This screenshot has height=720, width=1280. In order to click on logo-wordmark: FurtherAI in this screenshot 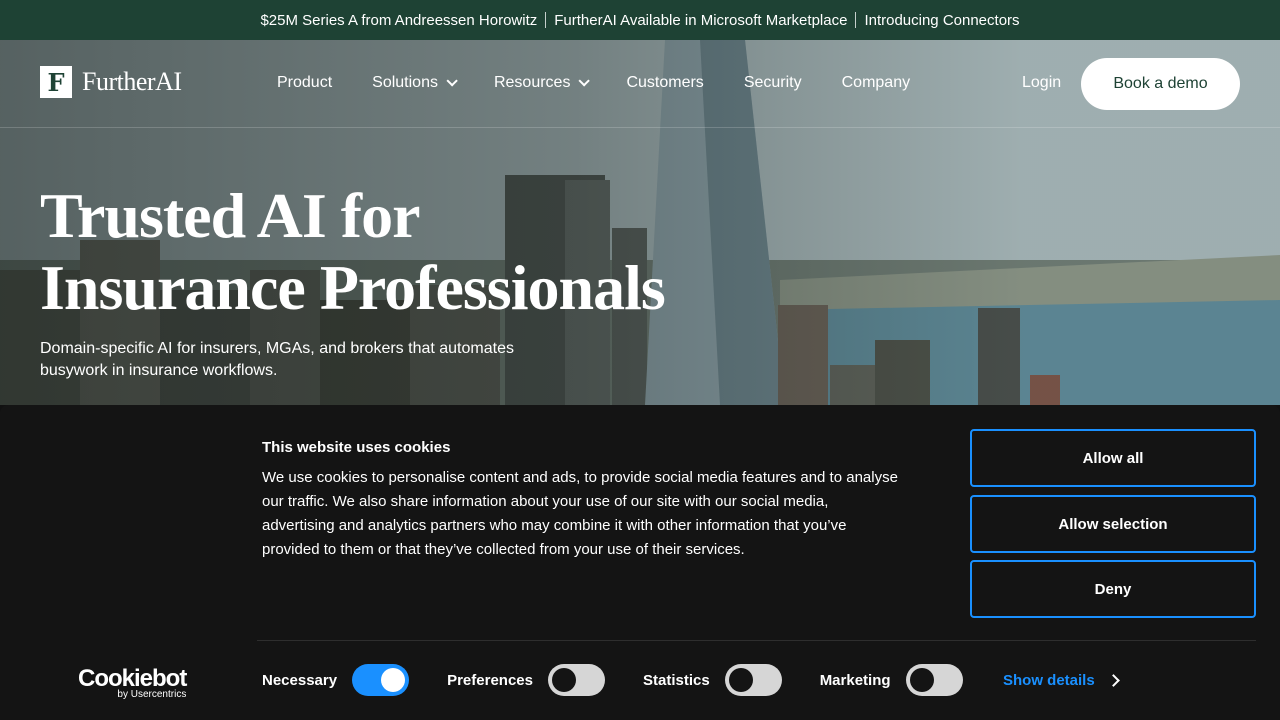, I will do `click(132, 81)`.